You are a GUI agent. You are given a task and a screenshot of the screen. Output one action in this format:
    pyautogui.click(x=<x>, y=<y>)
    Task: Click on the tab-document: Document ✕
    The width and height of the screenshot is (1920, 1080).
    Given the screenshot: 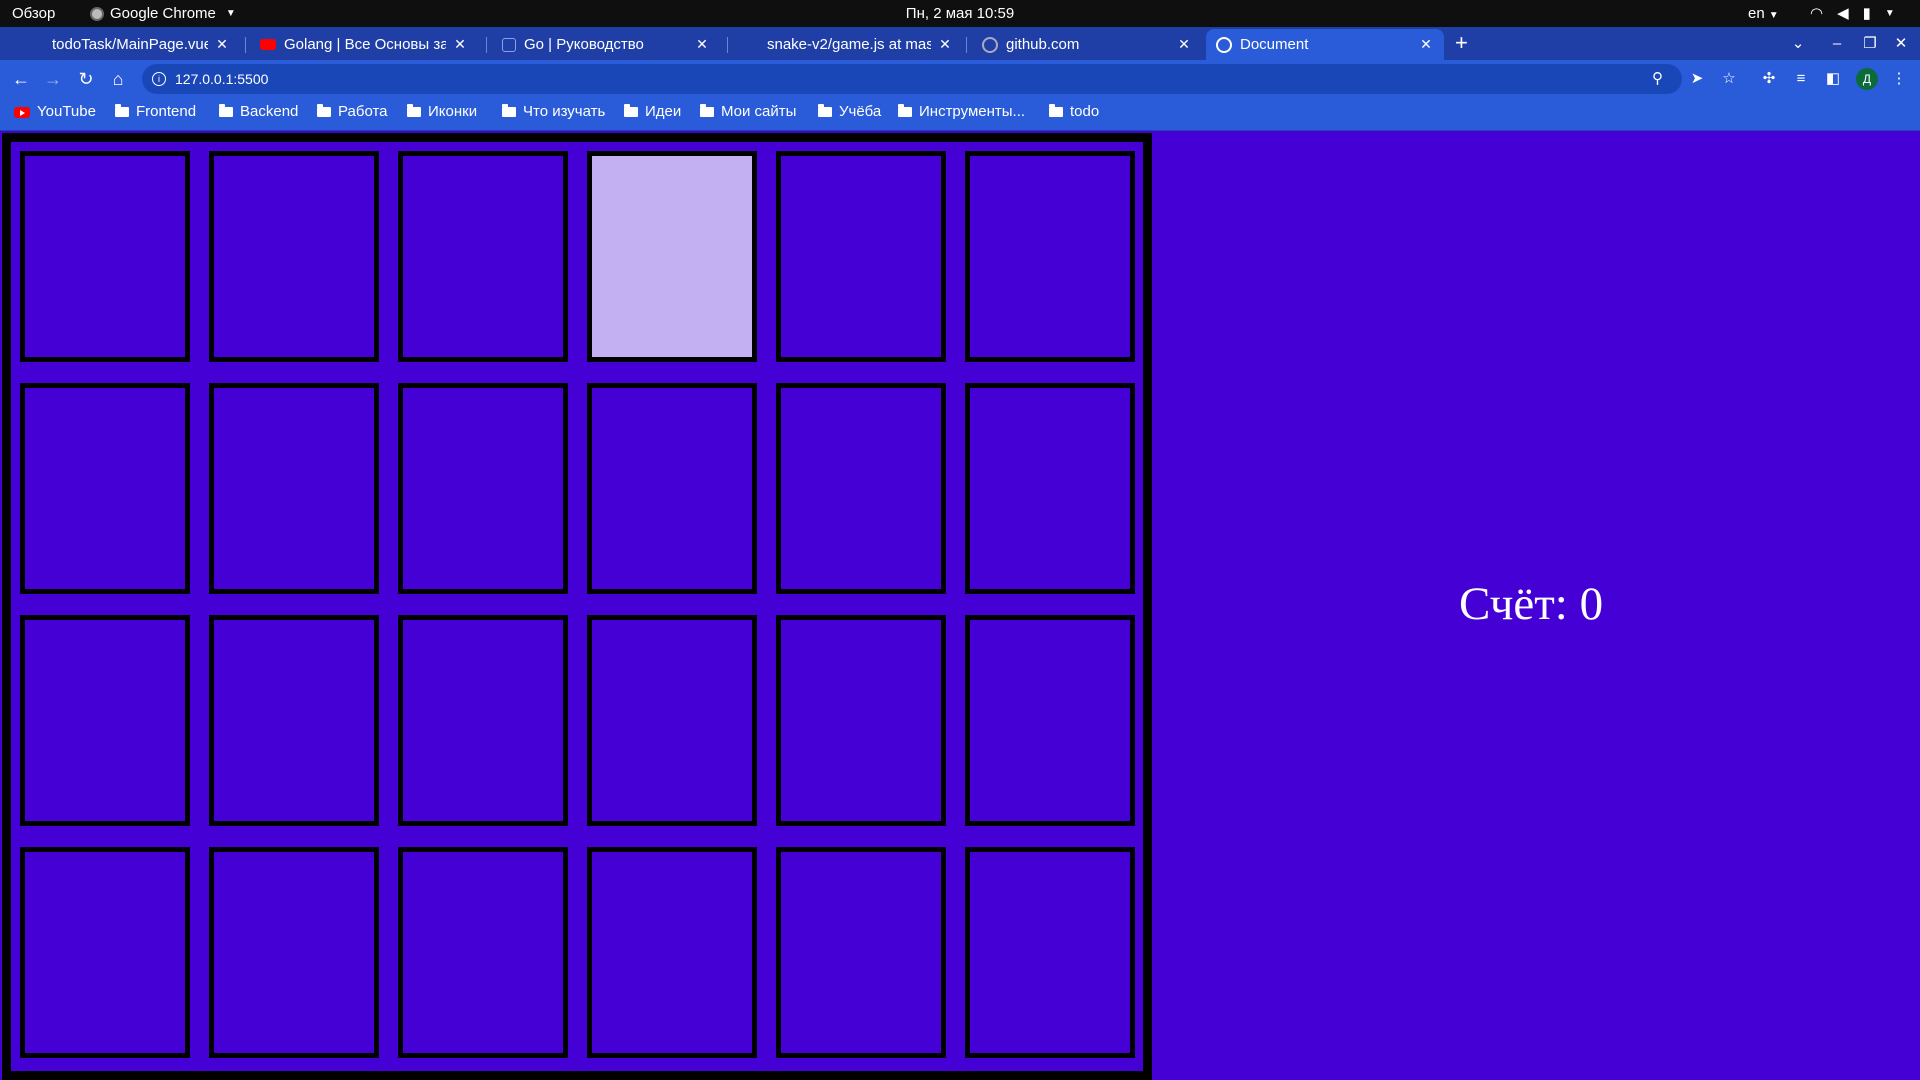 What is the action you would take?
    pyautogui.click(x=1325, y=44)
    